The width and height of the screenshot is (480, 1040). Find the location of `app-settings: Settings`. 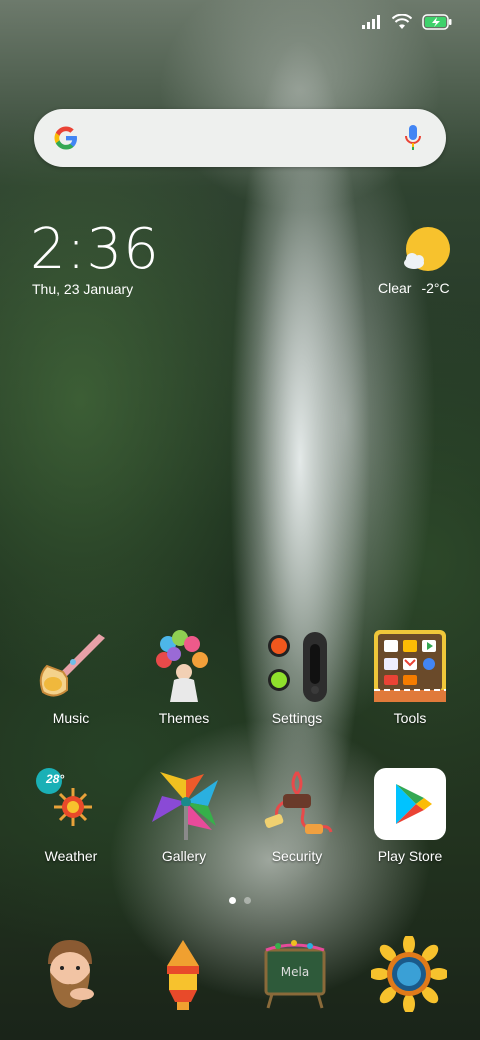

app-settings: Settings is located at coordinates (297, 677).